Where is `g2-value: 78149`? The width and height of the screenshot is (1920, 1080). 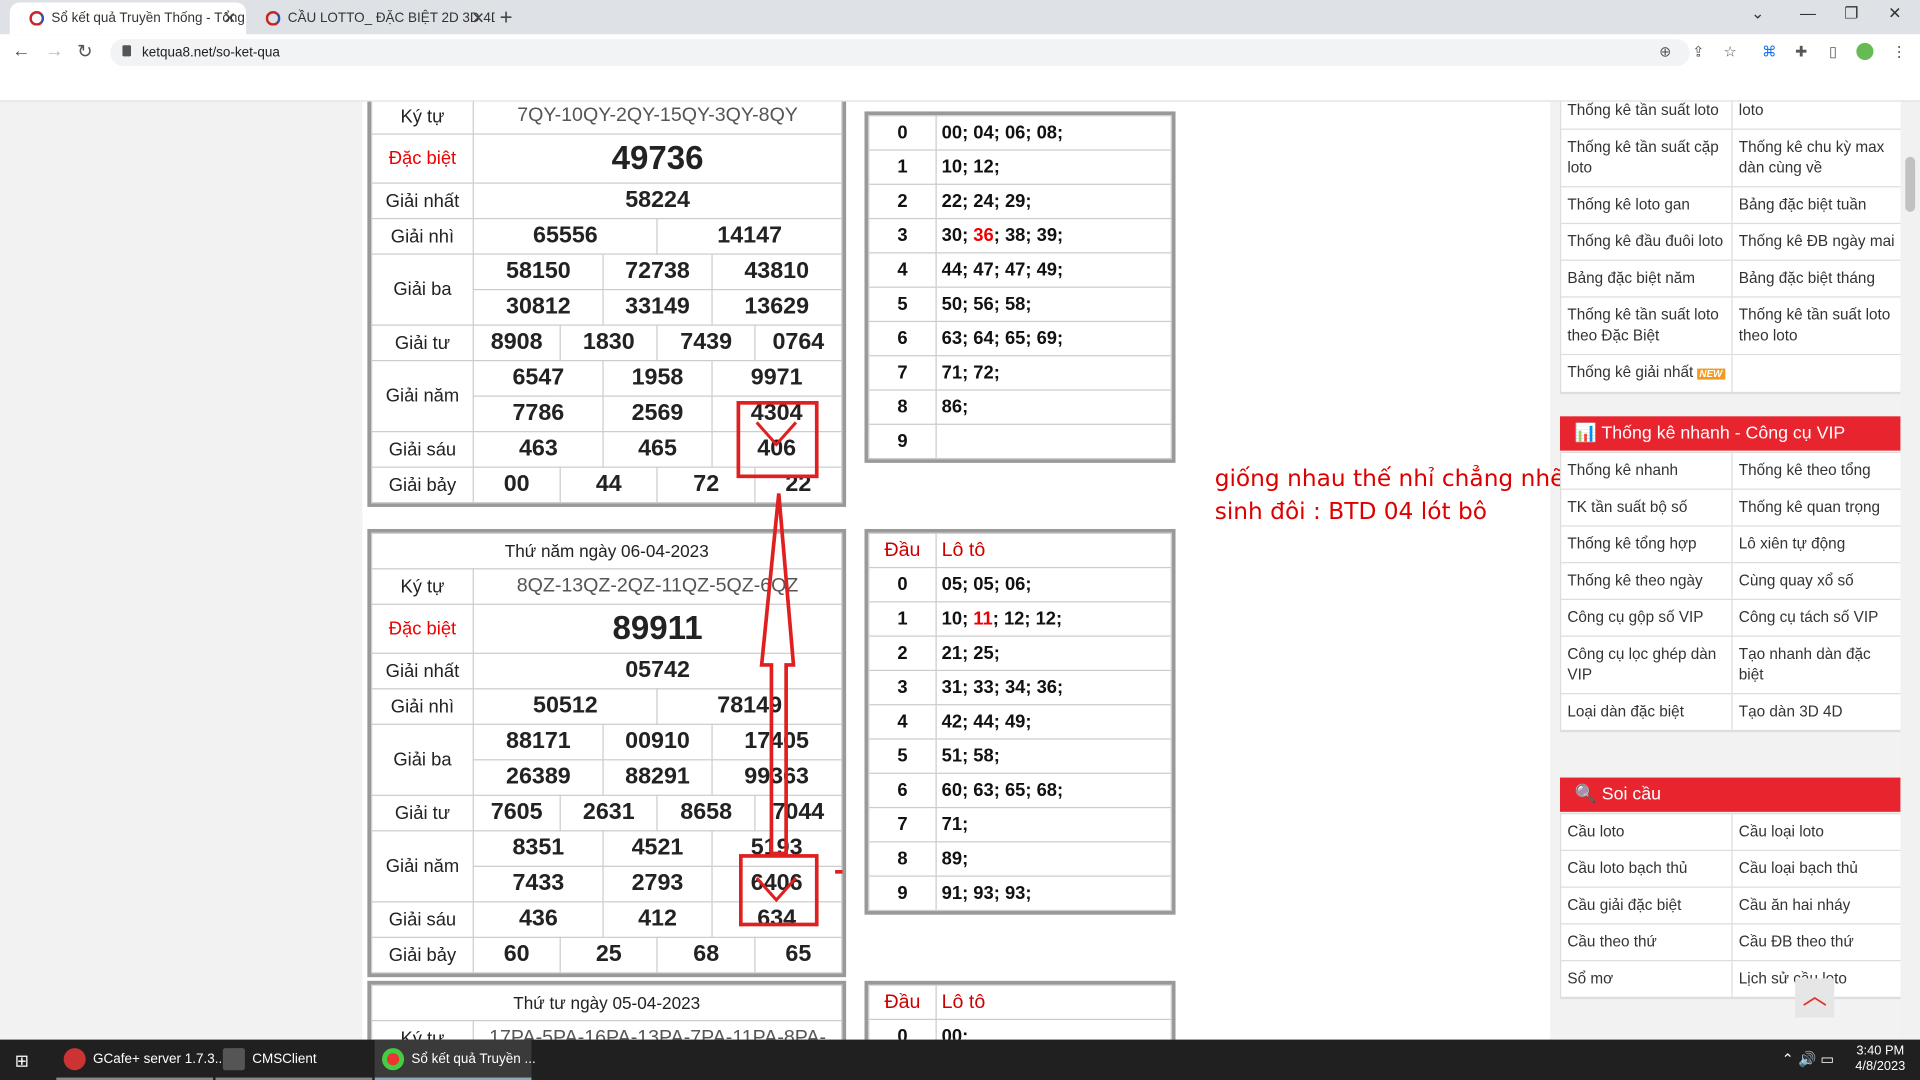
g2-value: 78149 is located at coordinates (749, 706).